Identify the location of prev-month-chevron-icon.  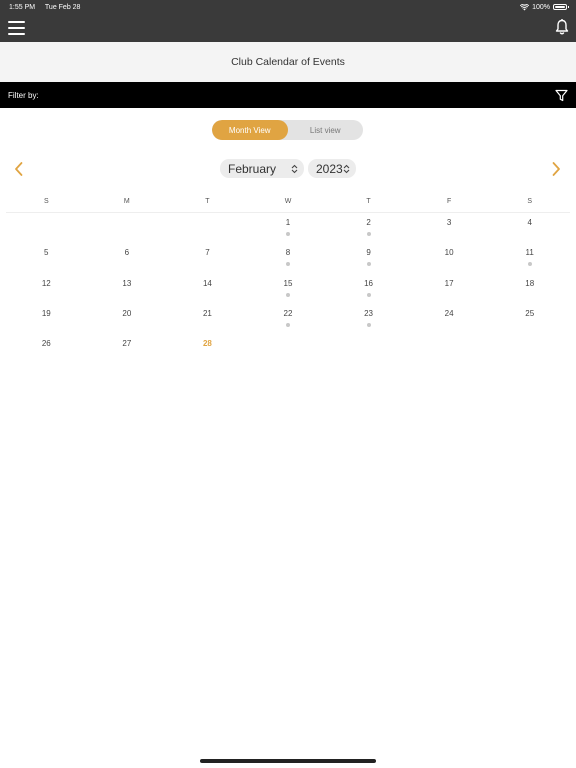
(19, 169).